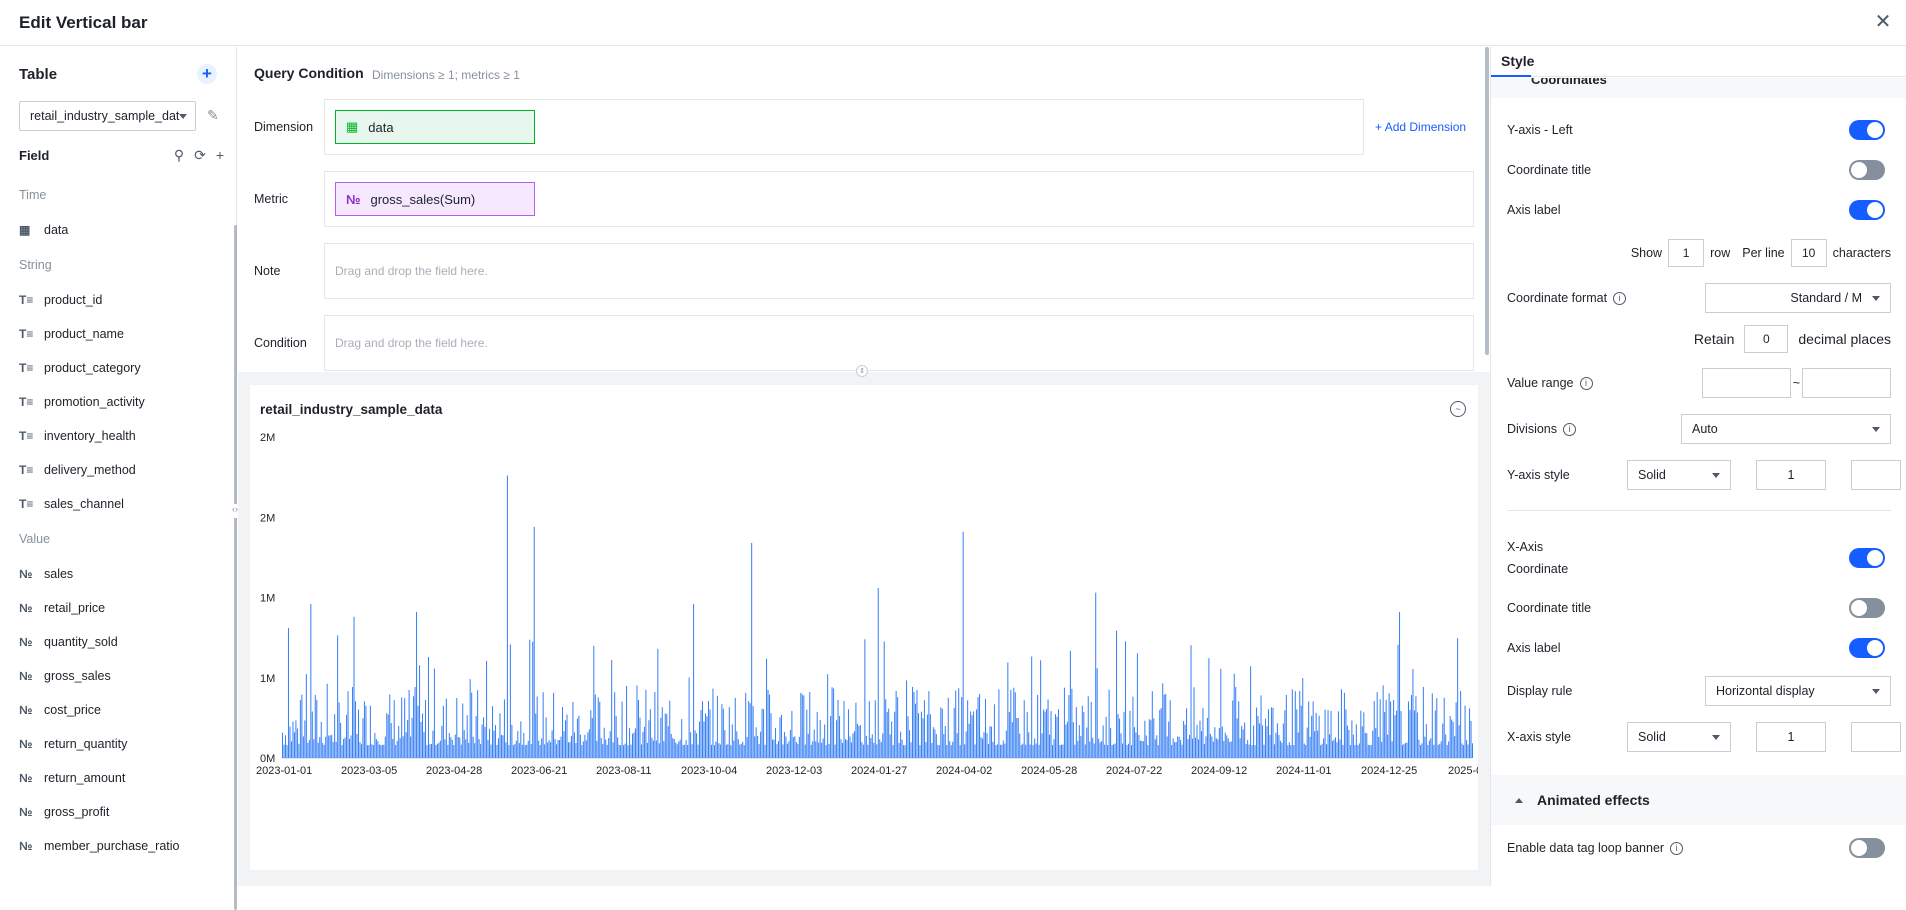  I want to click on field-item-sales-channel: T≡ sales_channel, so click(124, 504).